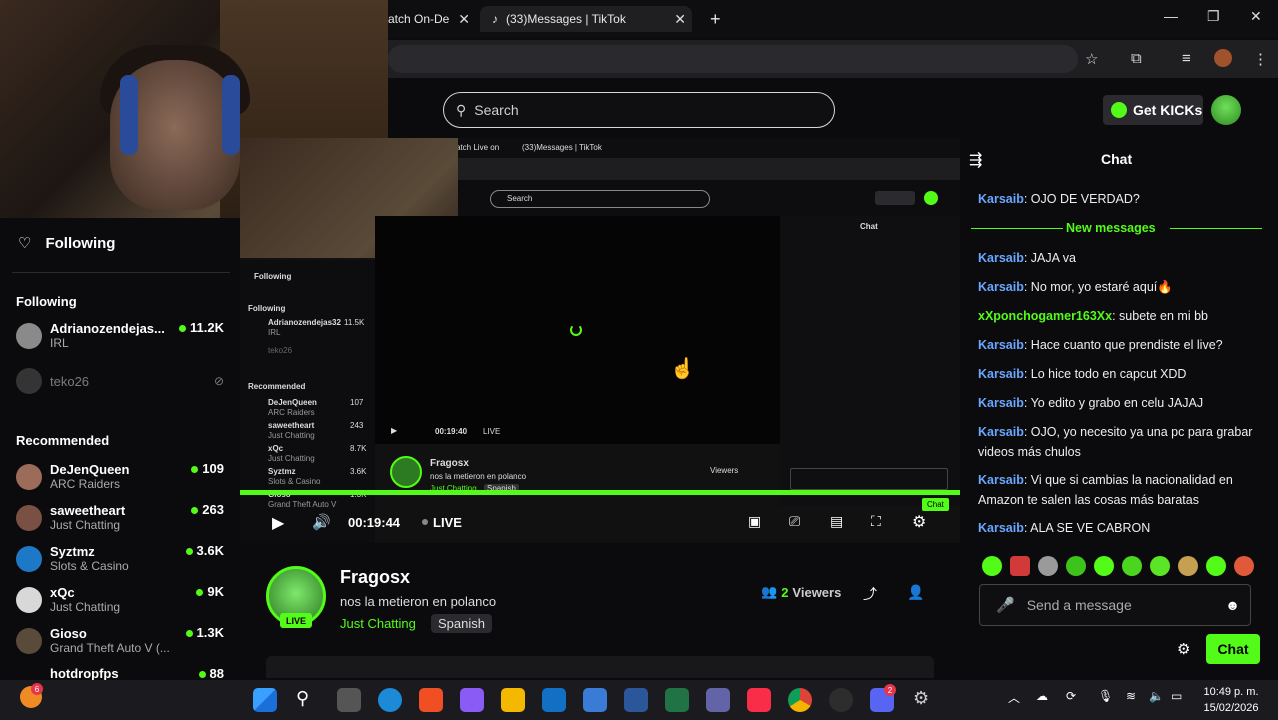  I want to click on wifi-icon: ≋, so click(1131, 696).